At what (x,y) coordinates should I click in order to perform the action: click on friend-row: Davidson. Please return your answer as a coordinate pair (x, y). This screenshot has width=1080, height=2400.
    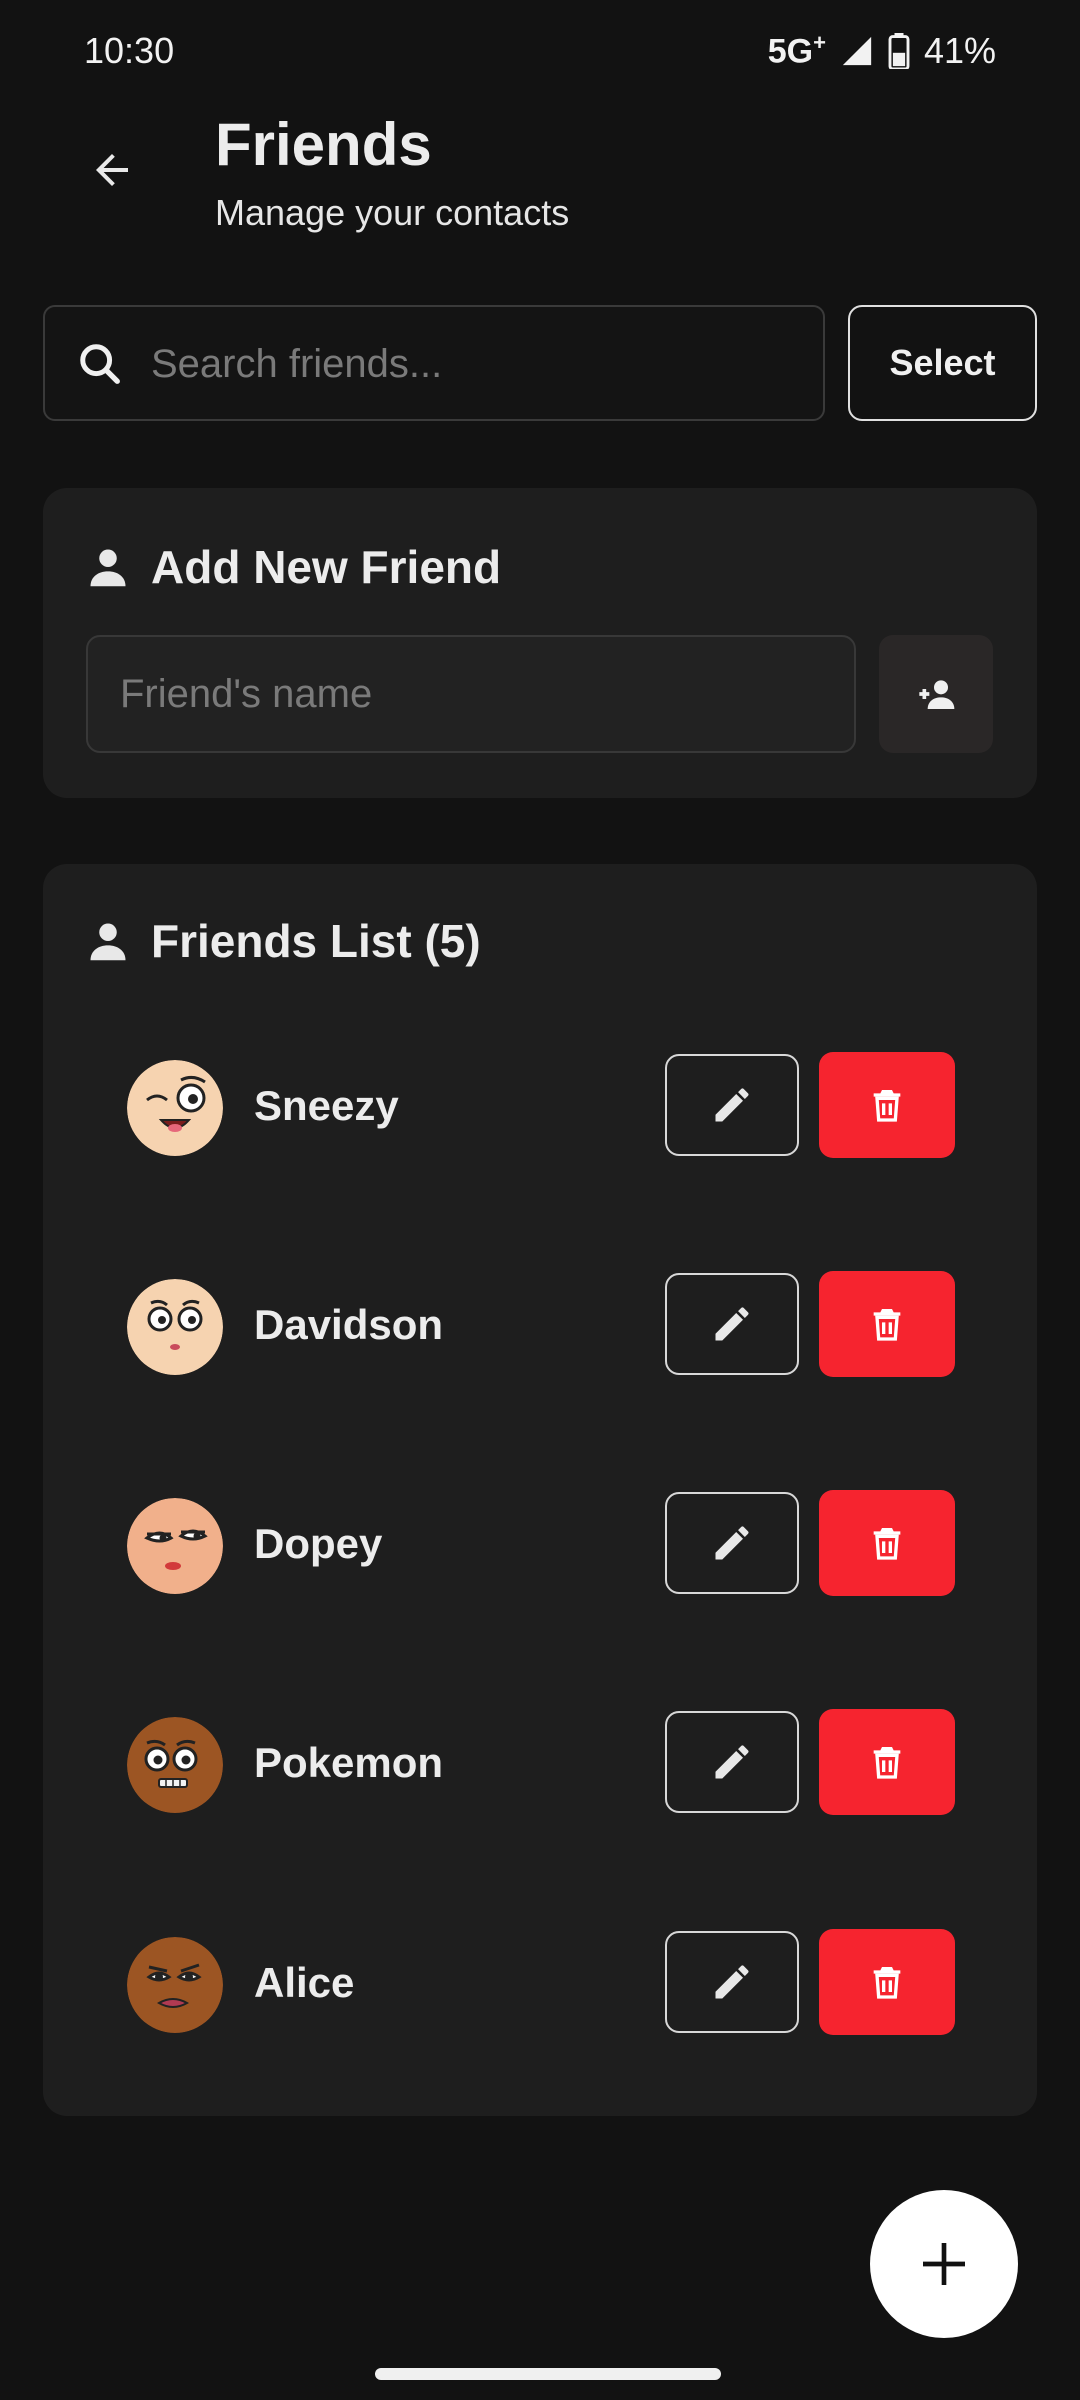
    Looking at the image, I should click on (540, 1326).